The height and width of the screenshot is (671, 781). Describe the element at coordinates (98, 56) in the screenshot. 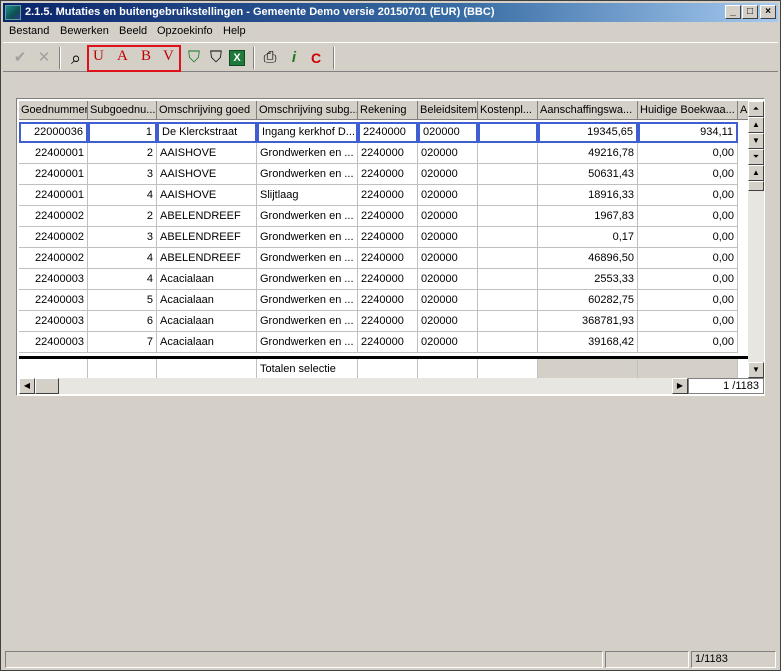

I see `button-u: U` at that location.